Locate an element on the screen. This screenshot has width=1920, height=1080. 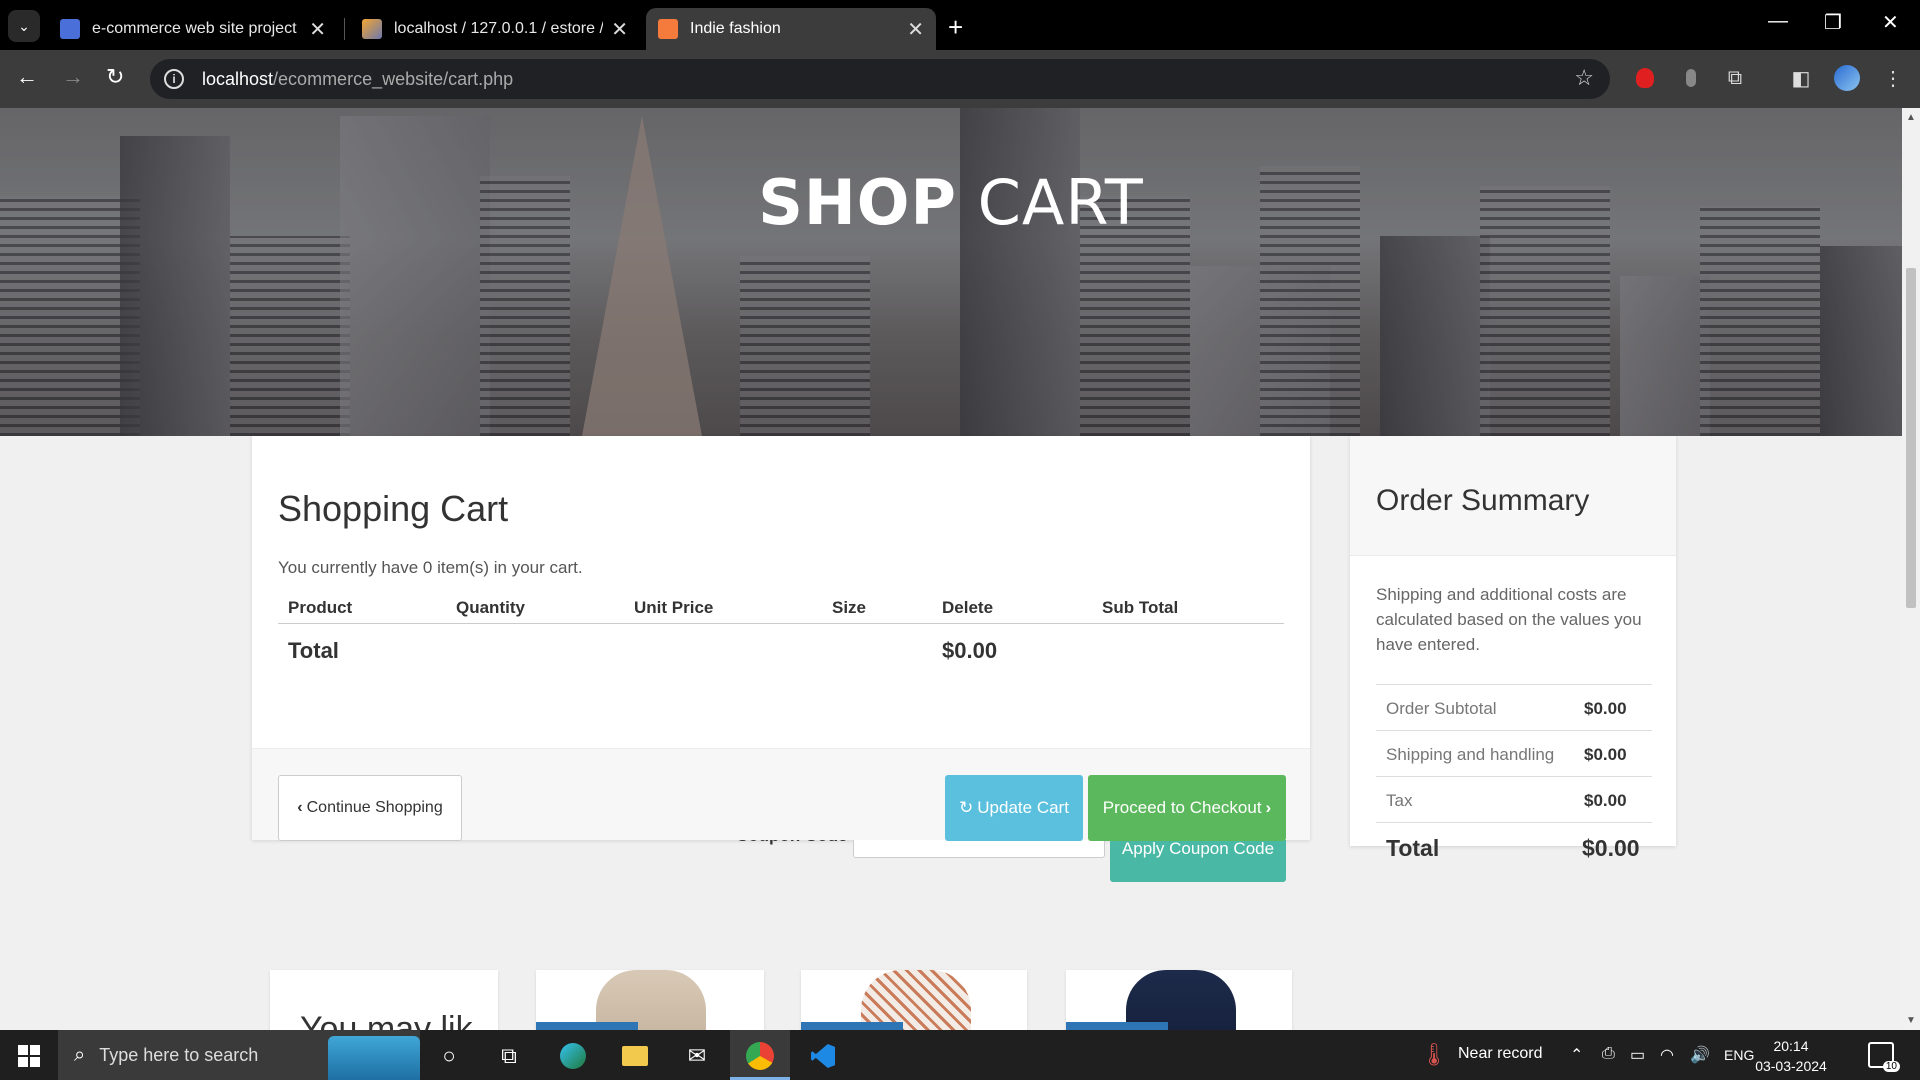
device-icon: ⎙ is located at coordinates (1608, 1054).